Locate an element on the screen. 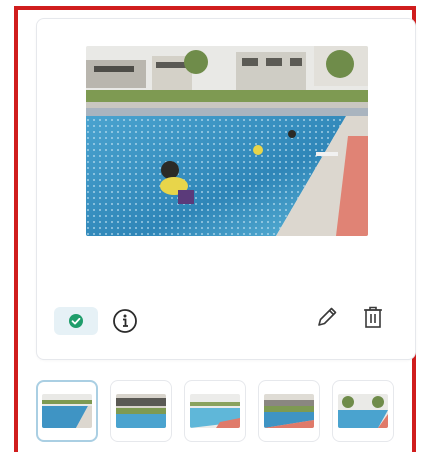  pencil-icon is located at coordinates (327, 316).